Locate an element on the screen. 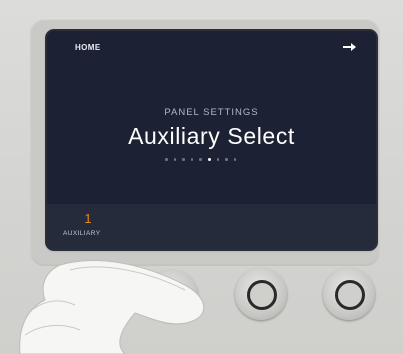 The width and height of the screenshot is (403, 354). page-dot-active is located at coordinates (209, 159).